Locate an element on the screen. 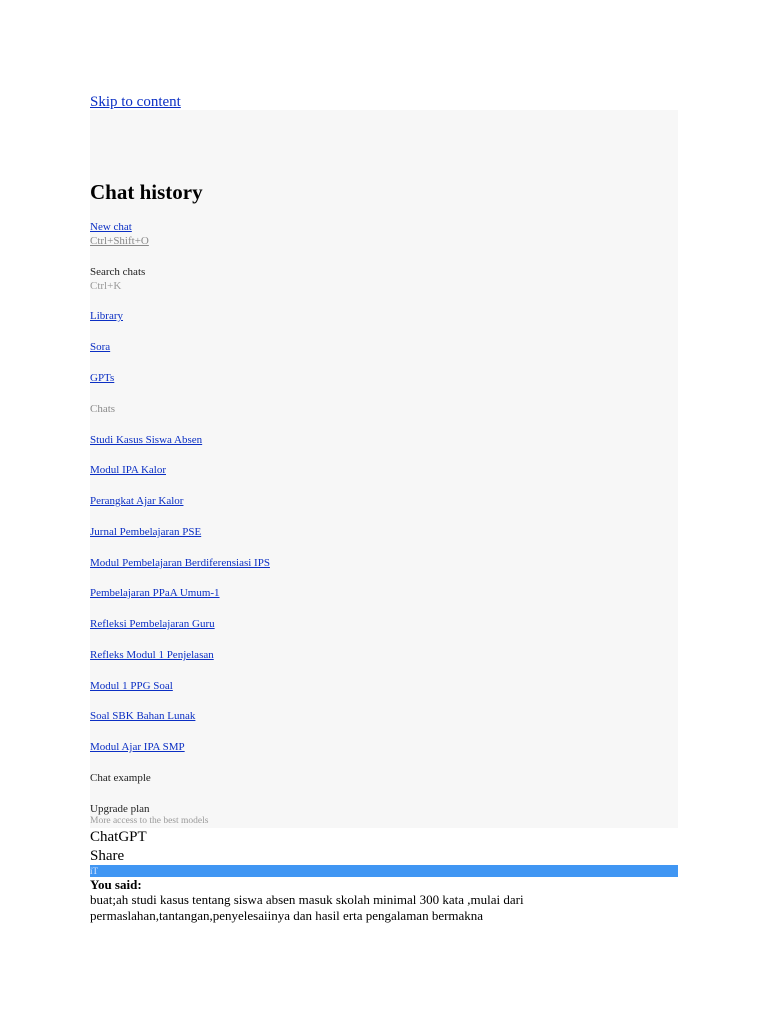 The width and height of the screenshot is (768, 1024). app-title: ChatGPT is located at coordinates (118, 837).